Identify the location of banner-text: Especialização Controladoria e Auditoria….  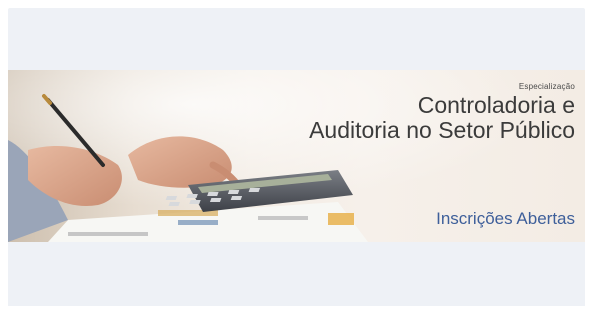
(395, 112).